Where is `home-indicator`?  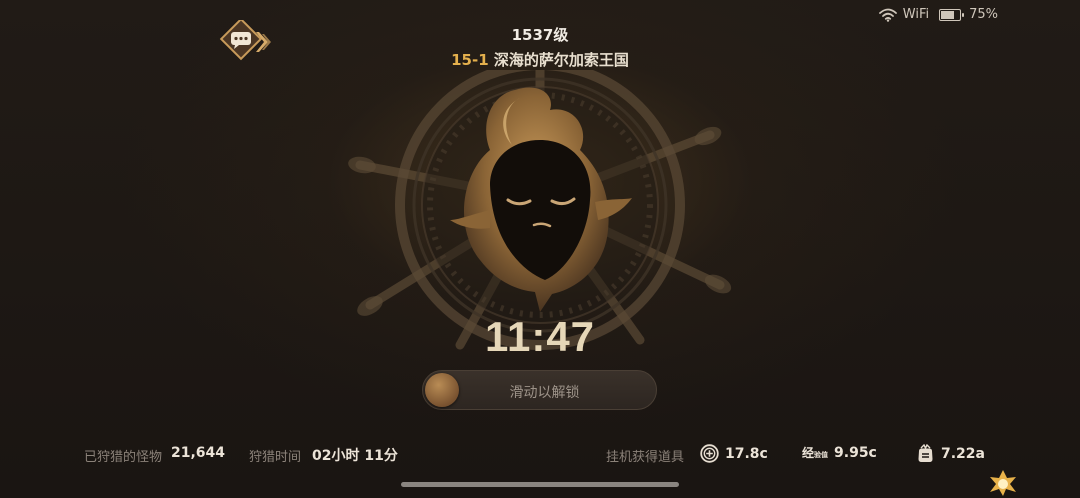
home-indicator is located at coordinates (540, 484).